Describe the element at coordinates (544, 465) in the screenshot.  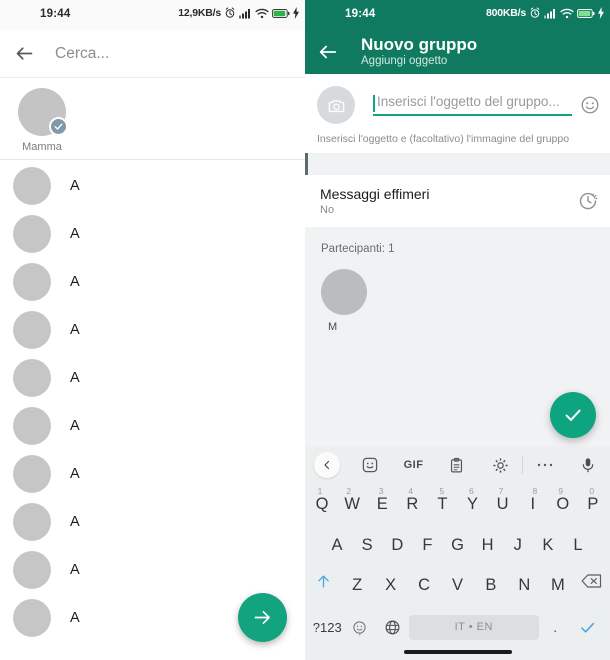
I see `more-options-button` at that location.